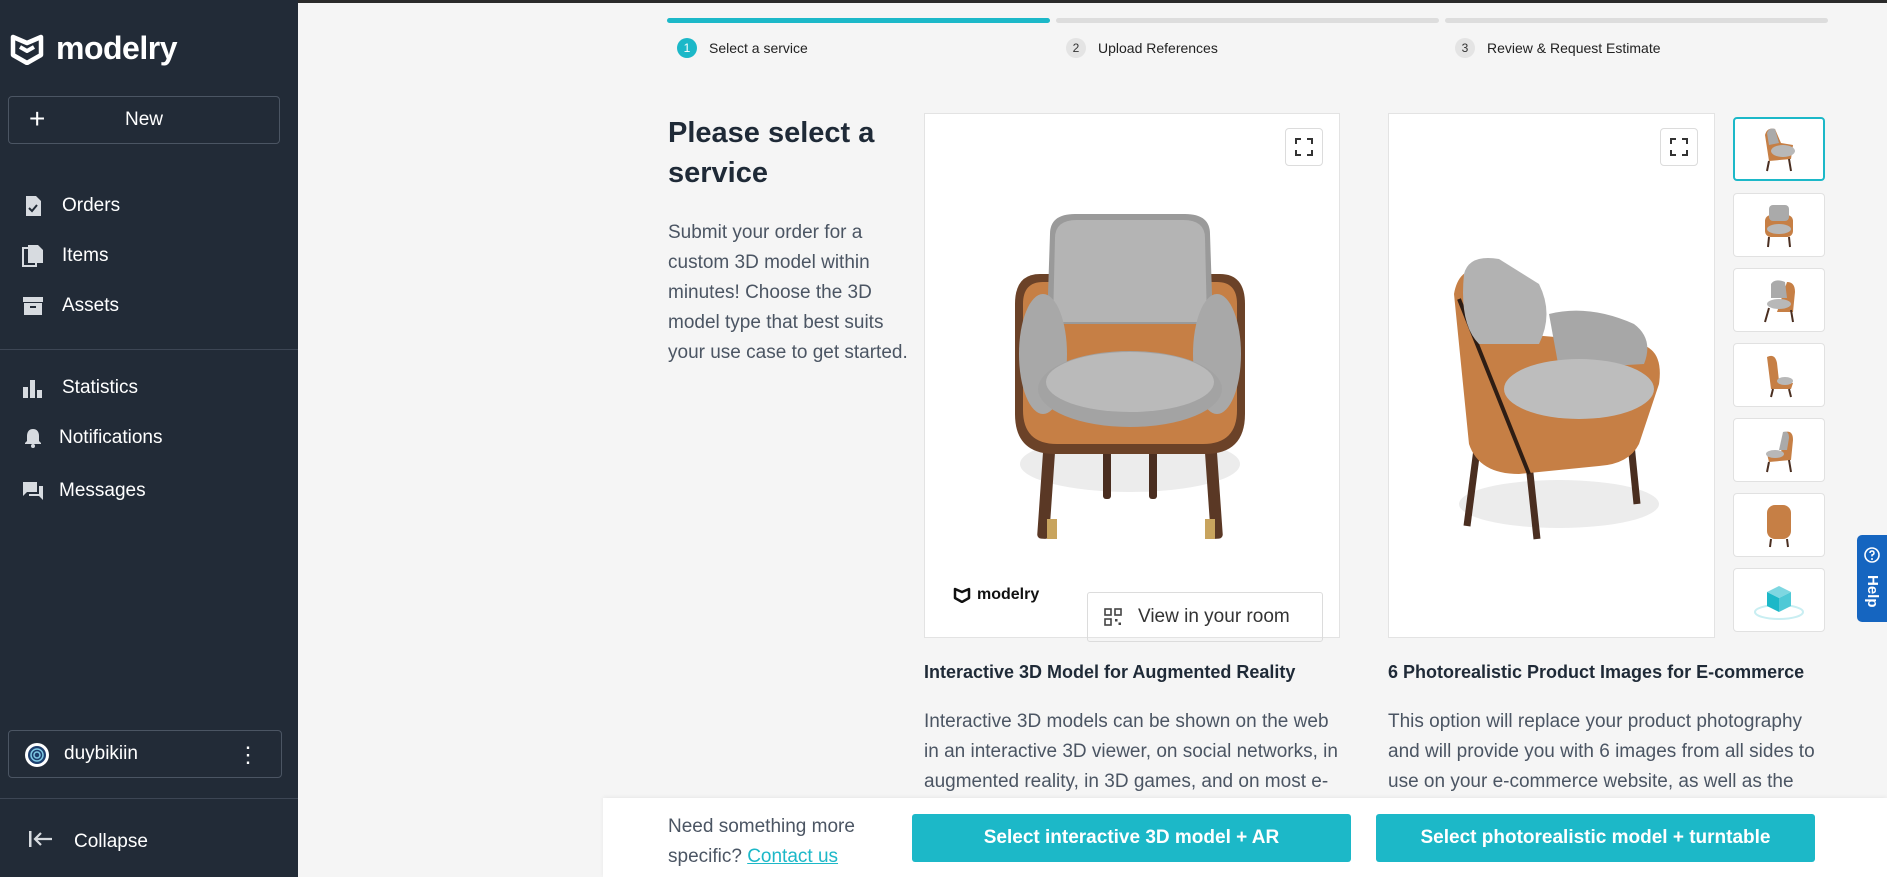 The width and height of the screenshot is (1887, 877). Describe the element at coordinates (111, 841) in the screenshot. I see `collapse-label: Collapse` at that location.